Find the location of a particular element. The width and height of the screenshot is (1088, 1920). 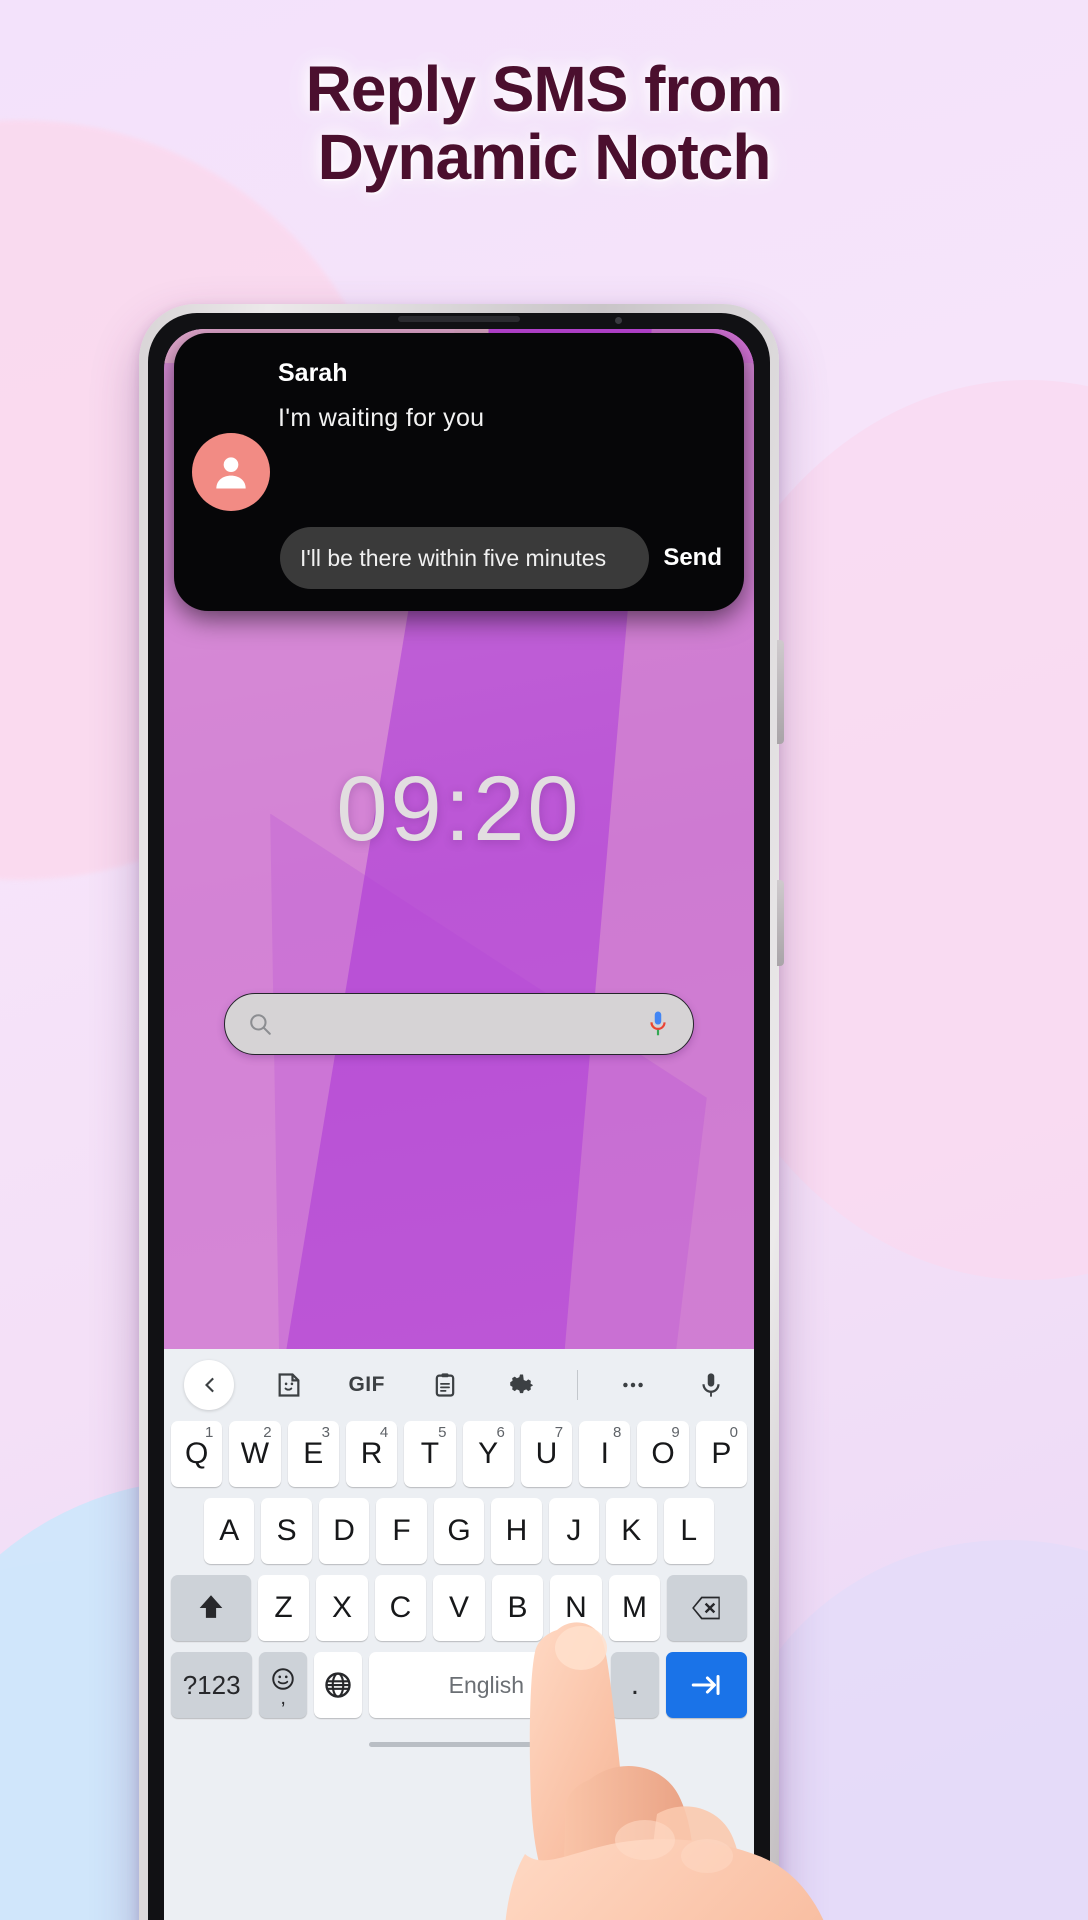

keyboard-toolbar: GIF is located at coordinates (459, 1385).